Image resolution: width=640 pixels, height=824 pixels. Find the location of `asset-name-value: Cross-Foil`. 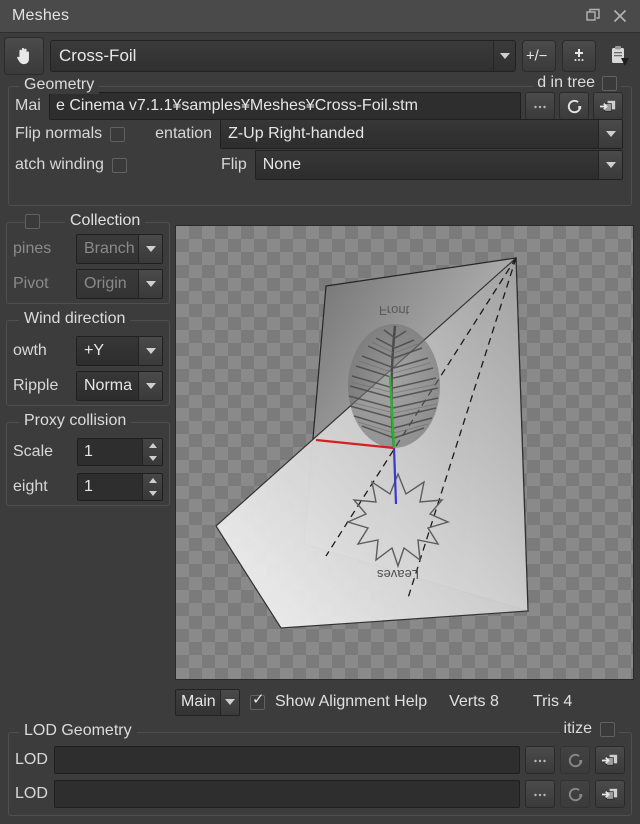

asset-name-value: Cross-Foil is located at coordinates (272, 55).